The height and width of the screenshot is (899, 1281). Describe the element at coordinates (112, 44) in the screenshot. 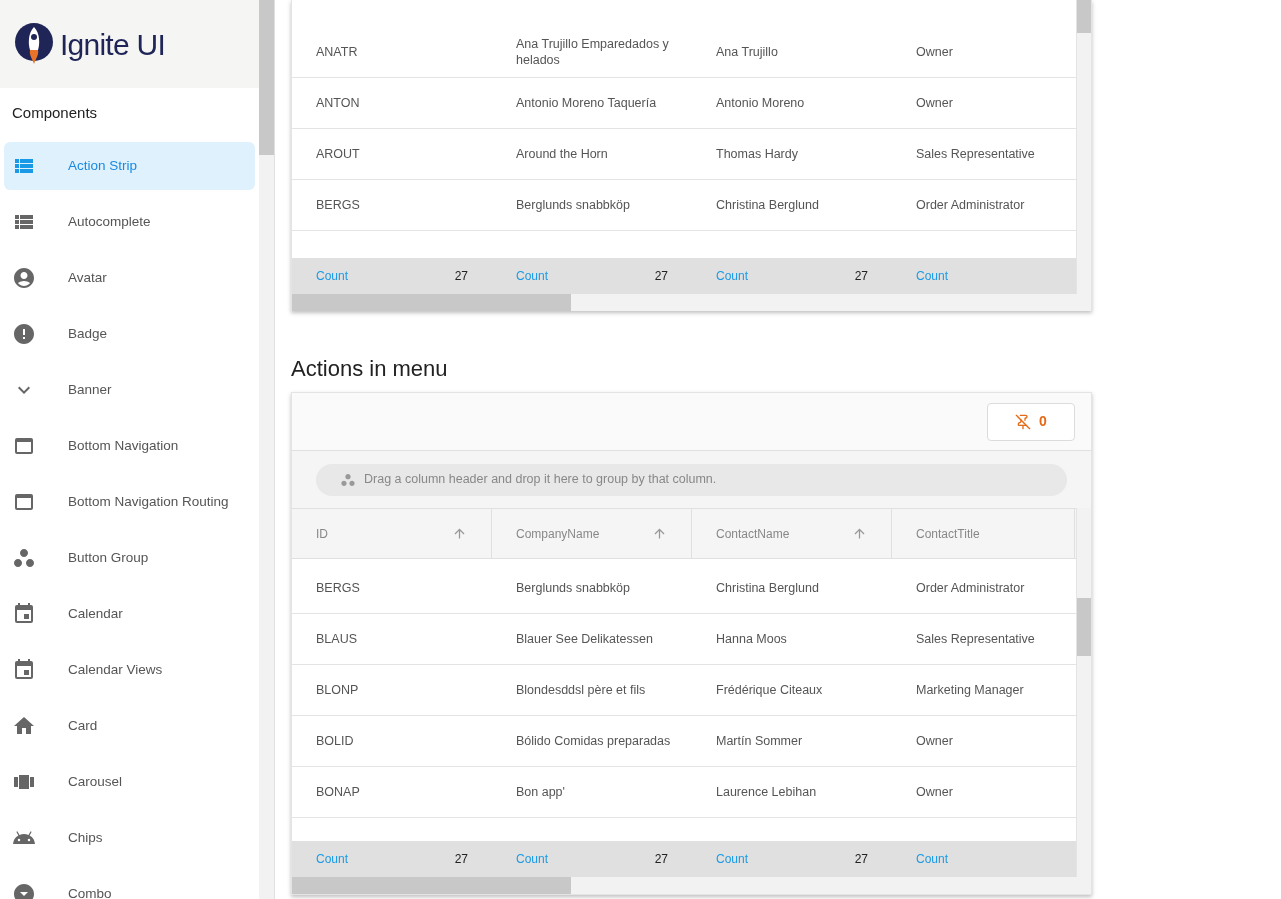

I see `logo-text: Ignite UI` at that location.